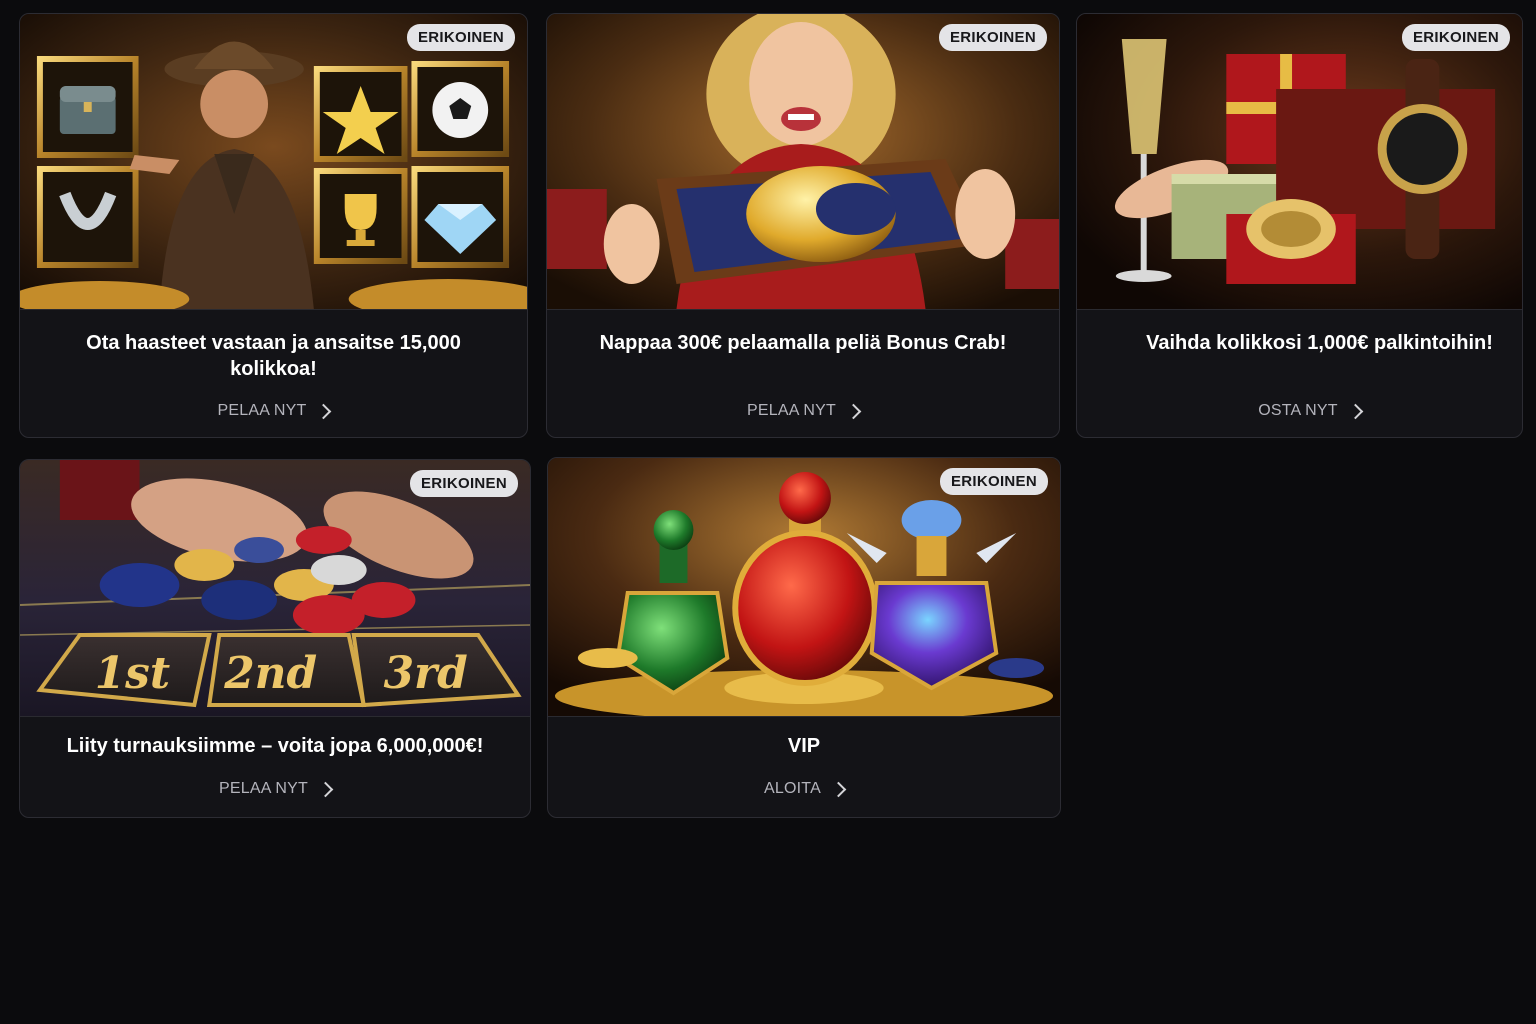  What do you see at coordinates (804, 746) in the screenshot?
I see `promo-title: VIP` at bounding box center [804, 746].